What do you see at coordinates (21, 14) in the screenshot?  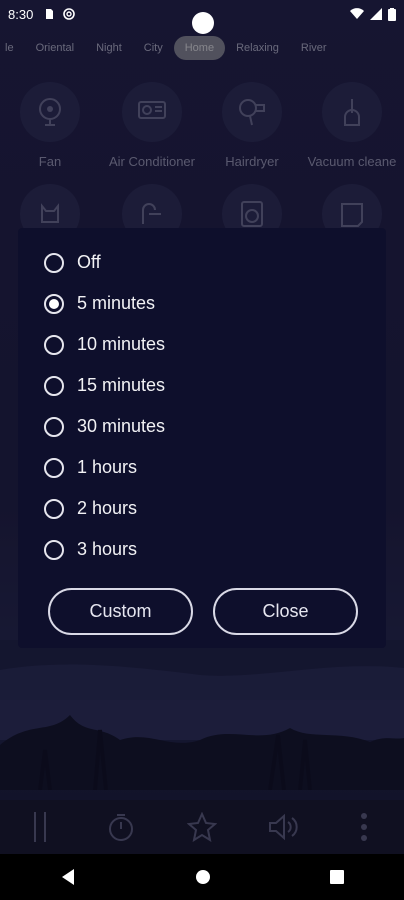 I see `status-time: 8:30` at bounding box center [21, 14].